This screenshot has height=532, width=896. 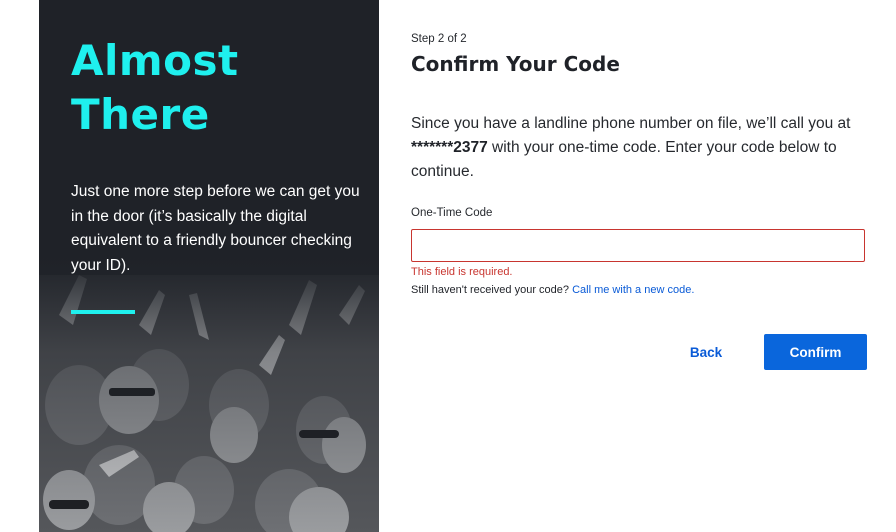 What do you see at coordinates (515, 64) in the screenshot?
I see `page-title: Confirm Your Code` at bounding box center [515, 64].